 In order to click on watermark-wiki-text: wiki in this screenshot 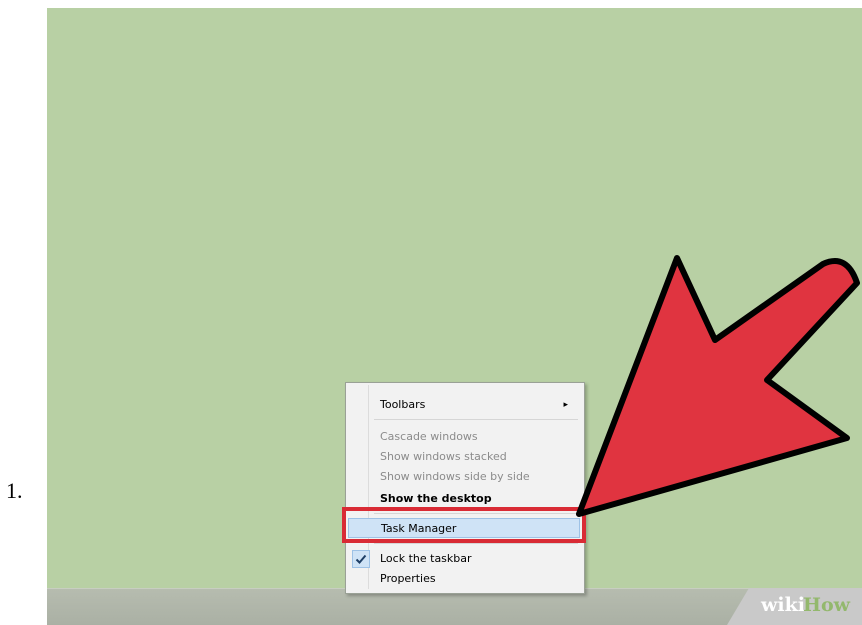, I will do `click(783, 605)`.